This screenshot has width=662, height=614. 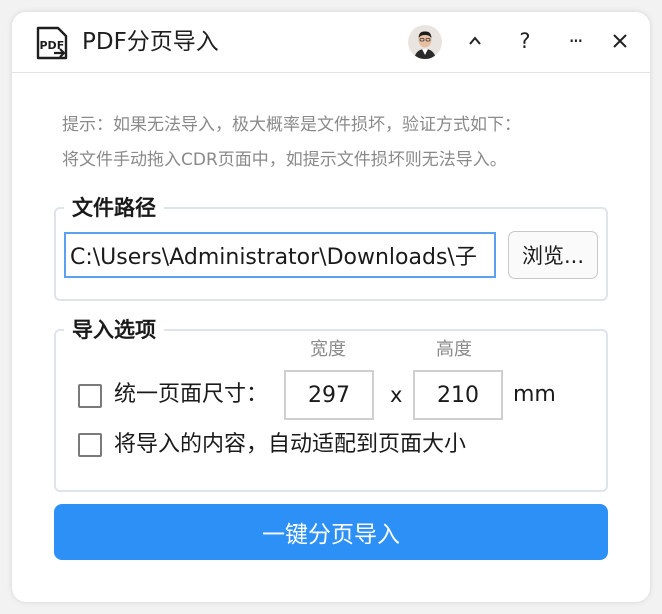 I want to click on more-icon: ···, so click(x=575, y=41).